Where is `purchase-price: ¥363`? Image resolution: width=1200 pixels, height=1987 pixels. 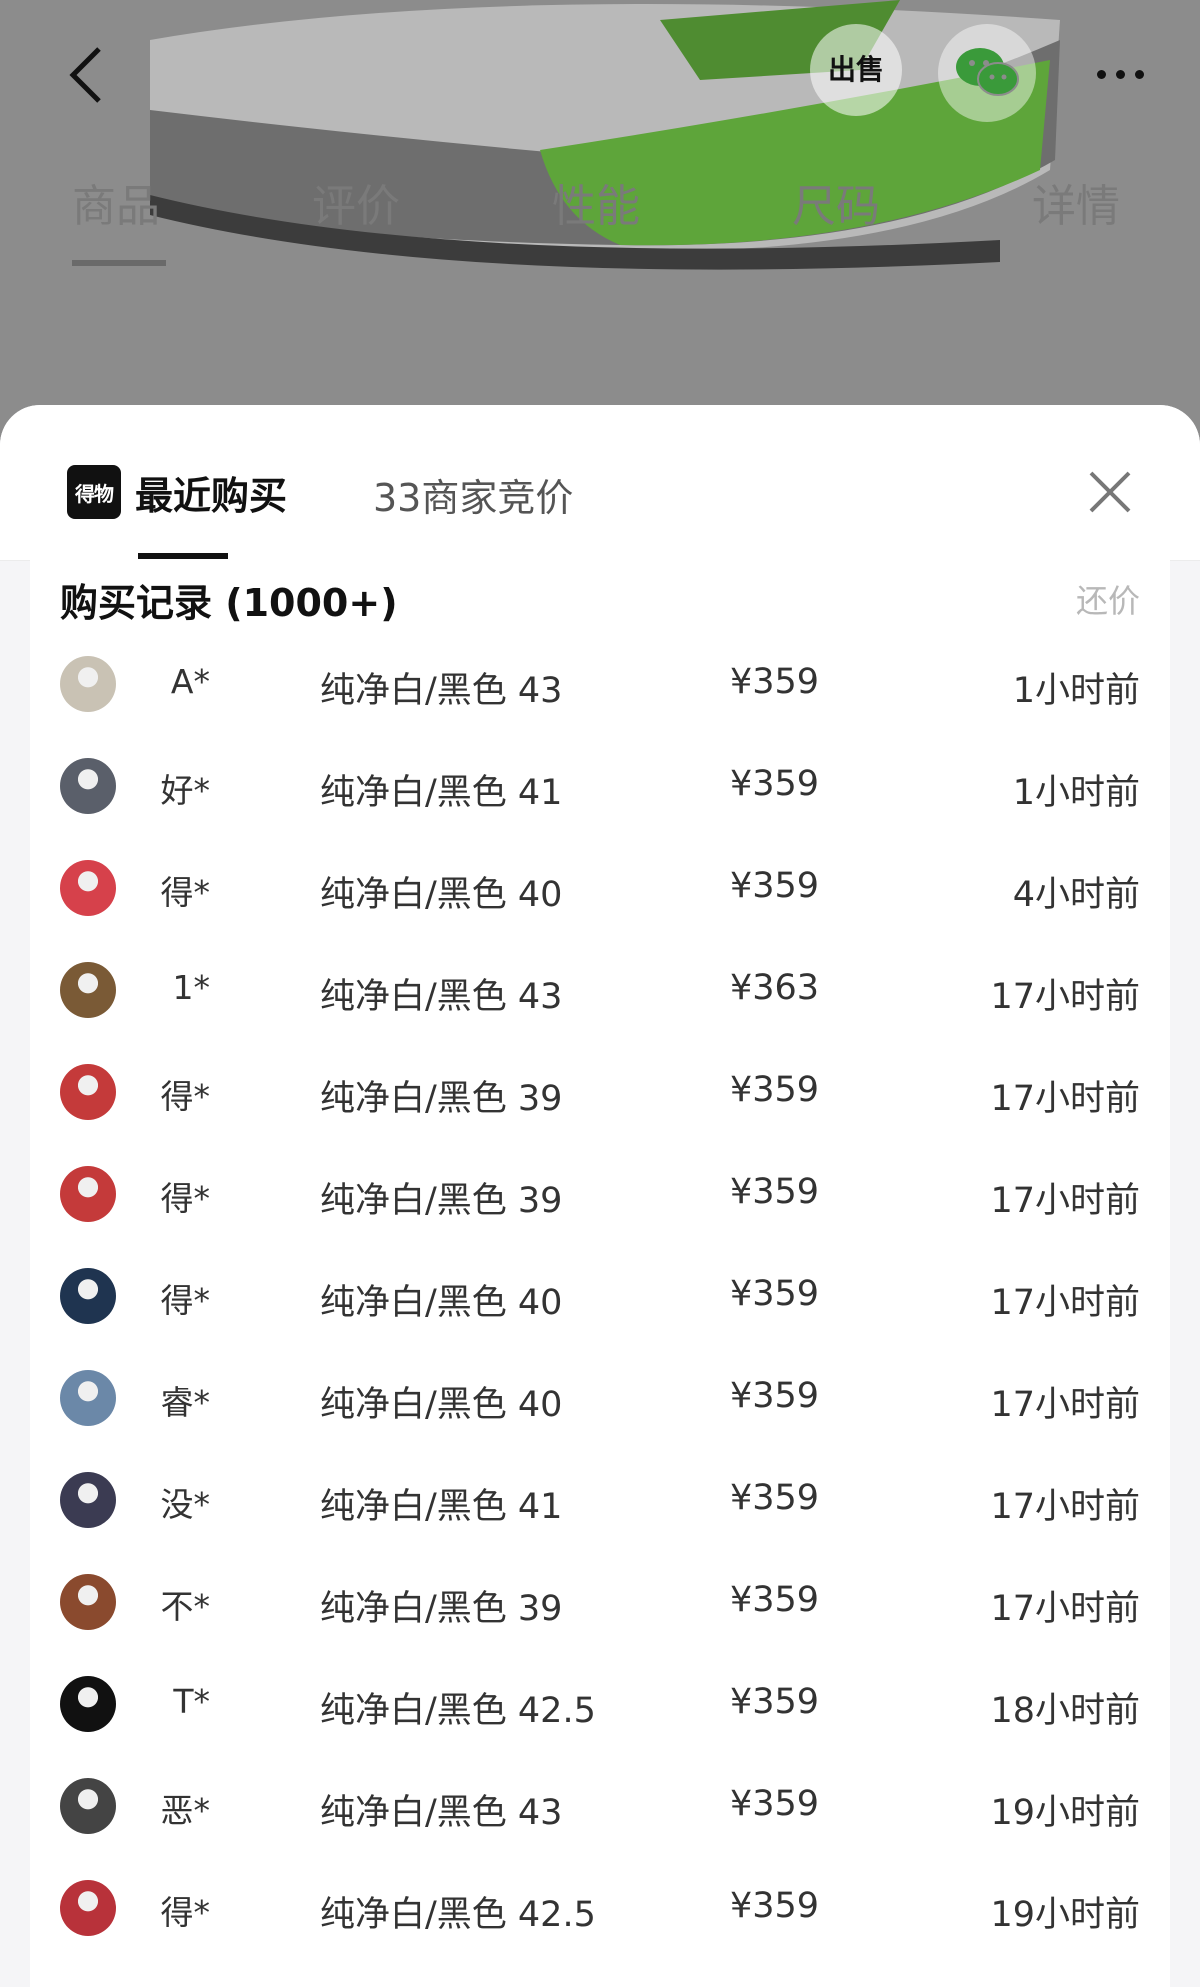
purchase-price: ¥363 is located at coordinates (775, 988).